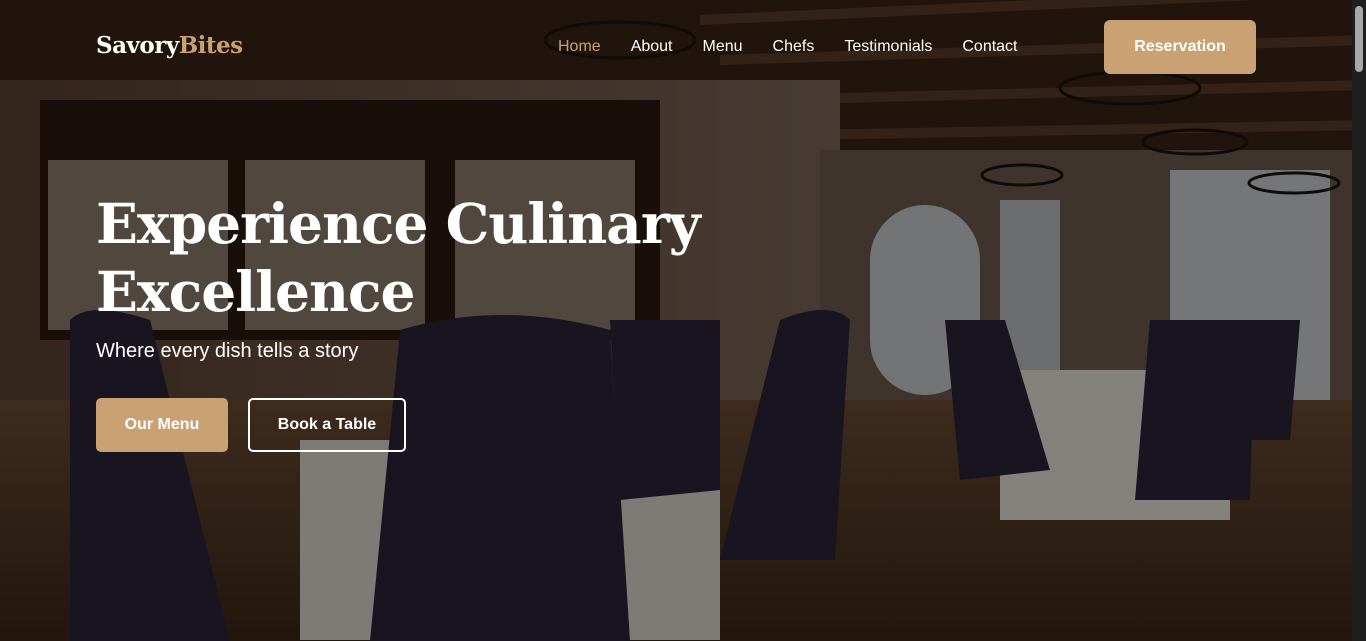 The width and height of the screenshot is (1366, 641). What do you see at coordinates (652, 47) in the screenshot?
I see `nav-about: About` at bounding box center [652, 47].